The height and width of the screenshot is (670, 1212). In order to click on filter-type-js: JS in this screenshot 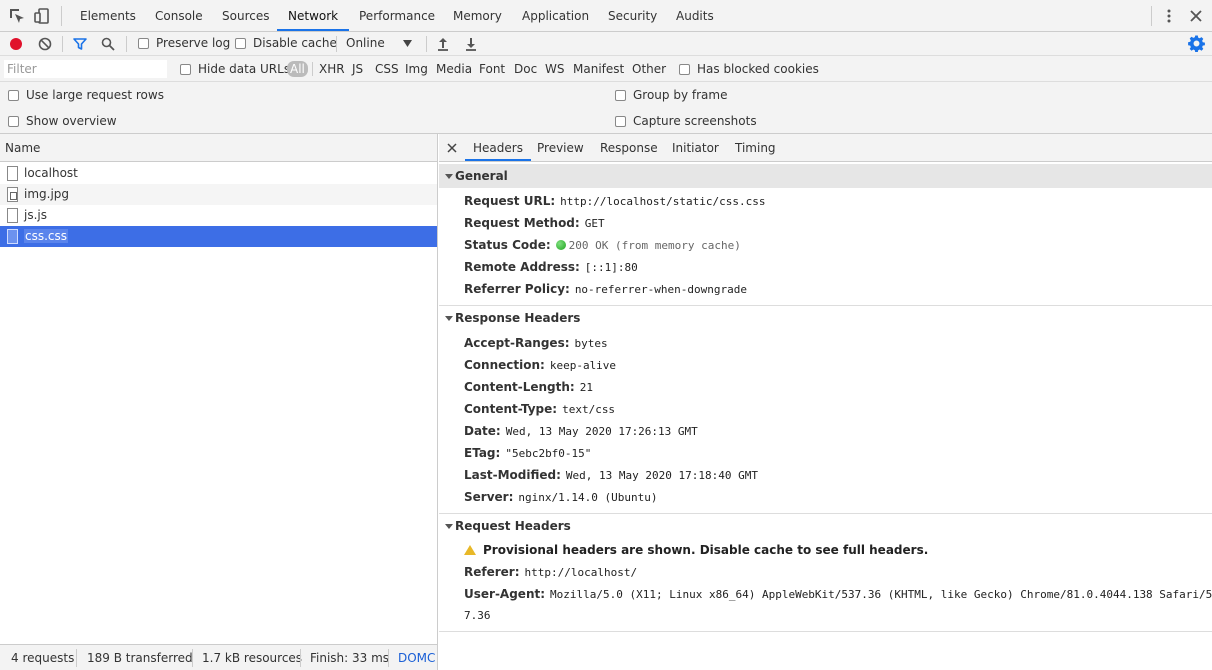, I will do `click(357, 69)`.